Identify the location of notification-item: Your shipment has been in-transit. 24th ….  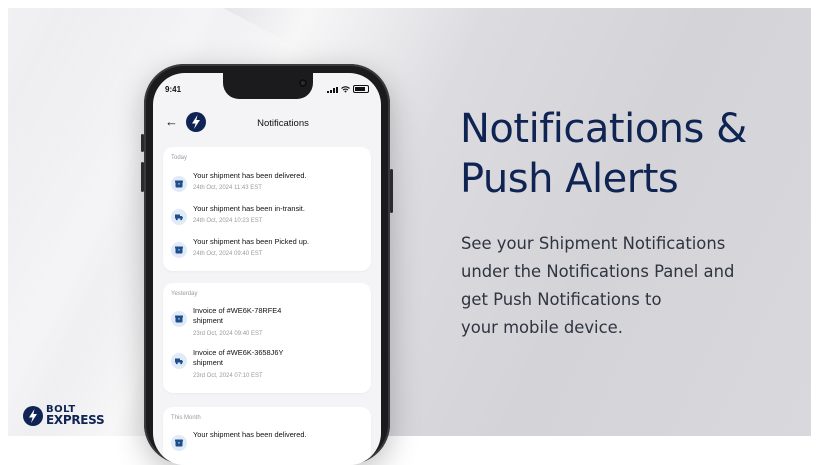
(269, 218).